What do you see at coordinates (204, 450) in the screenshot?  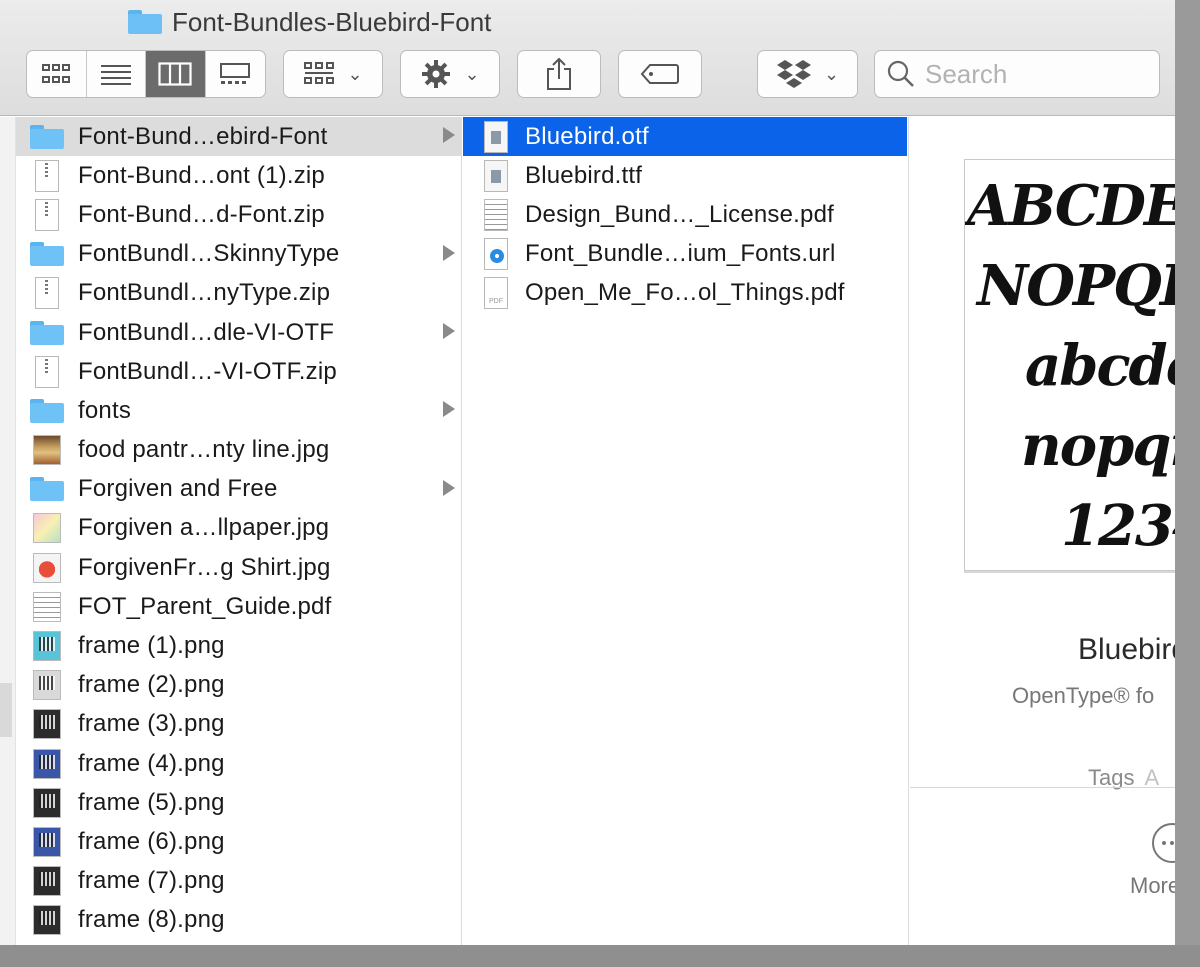 I see `item-name: food pantr…nty line.jpg` at bounding box center [204, 450].